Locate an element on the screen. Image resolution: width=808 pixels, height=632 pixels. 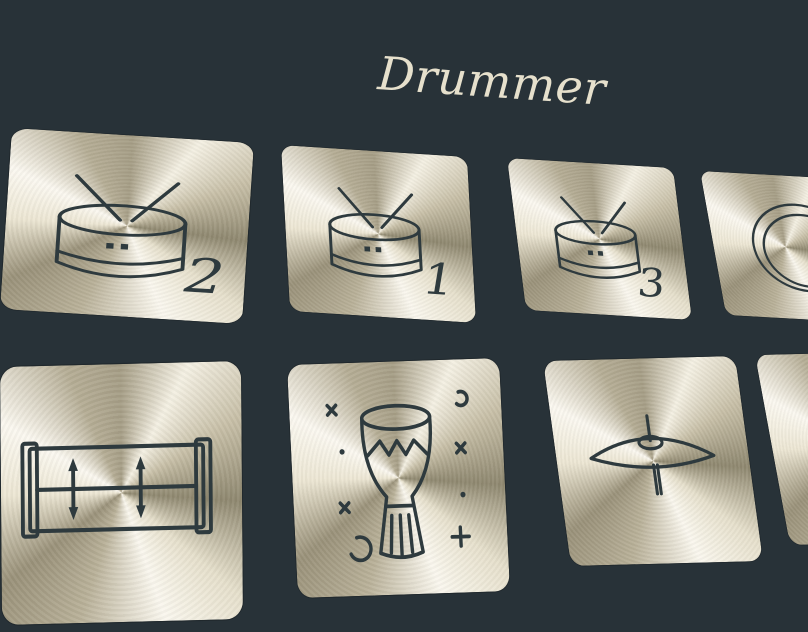
tile-bass-drum is located at coordinates (121, 493).